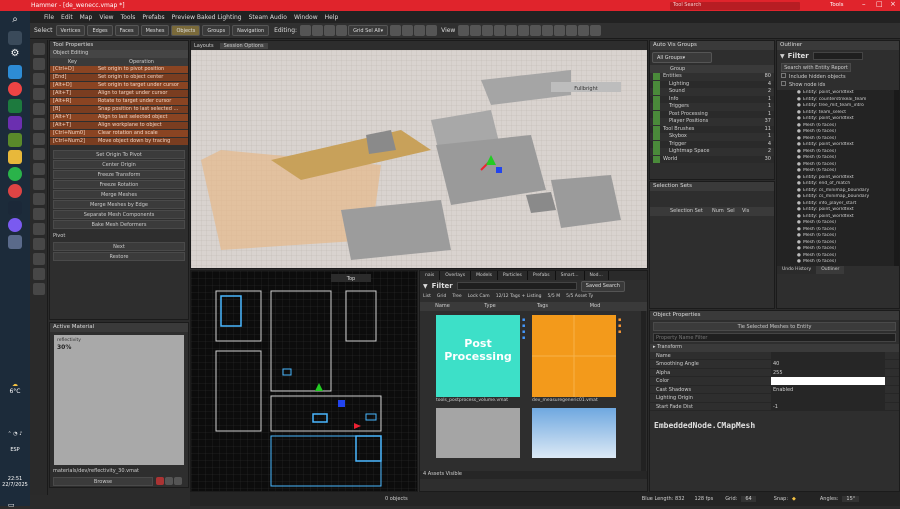 The height and width of the screenshot is (509, 900). I want to click on minecraft-icon, so click(15, 140).